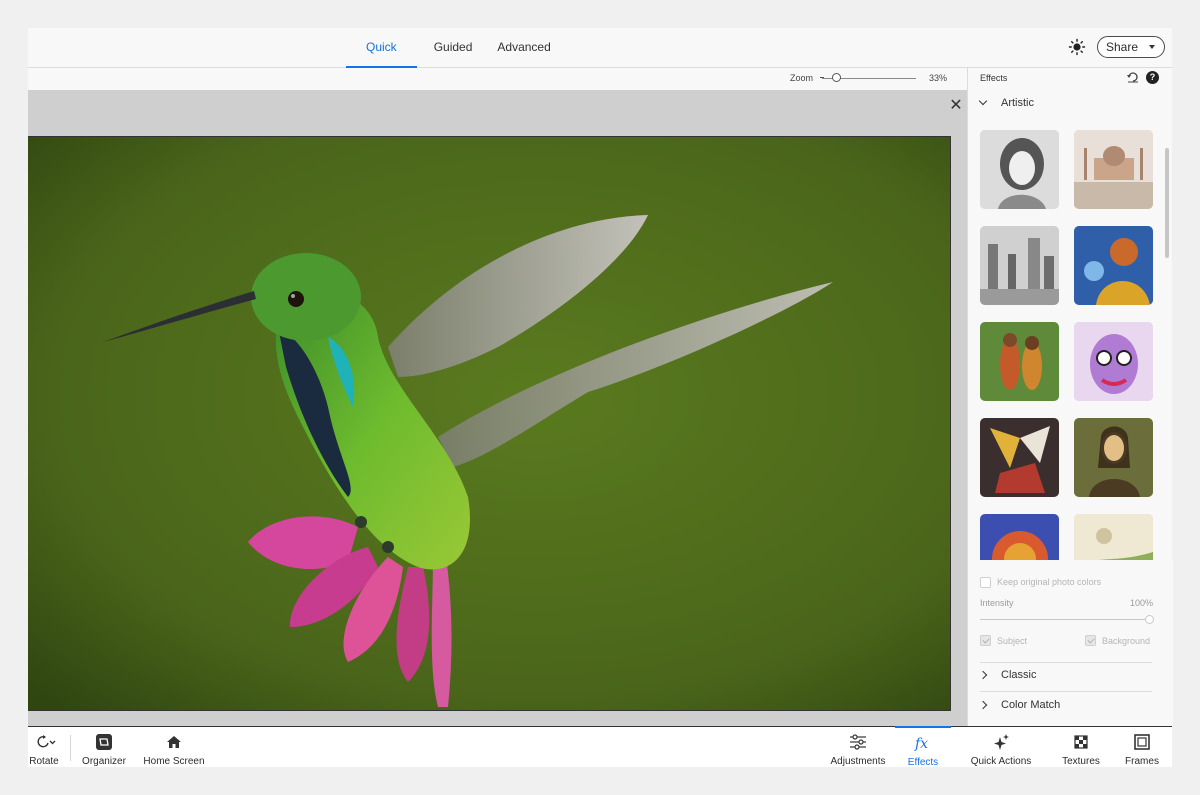 The image size is (1200, 795). What do you see at coordinates (985, 582) in the screenshot?
I see `keep-colors-checkbox` at bounding box center [985, 582].